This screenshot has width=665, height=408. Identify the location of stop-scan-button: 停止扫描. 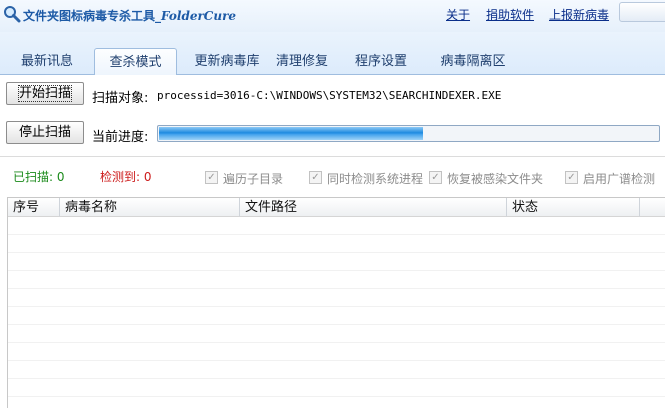
(45, 132).